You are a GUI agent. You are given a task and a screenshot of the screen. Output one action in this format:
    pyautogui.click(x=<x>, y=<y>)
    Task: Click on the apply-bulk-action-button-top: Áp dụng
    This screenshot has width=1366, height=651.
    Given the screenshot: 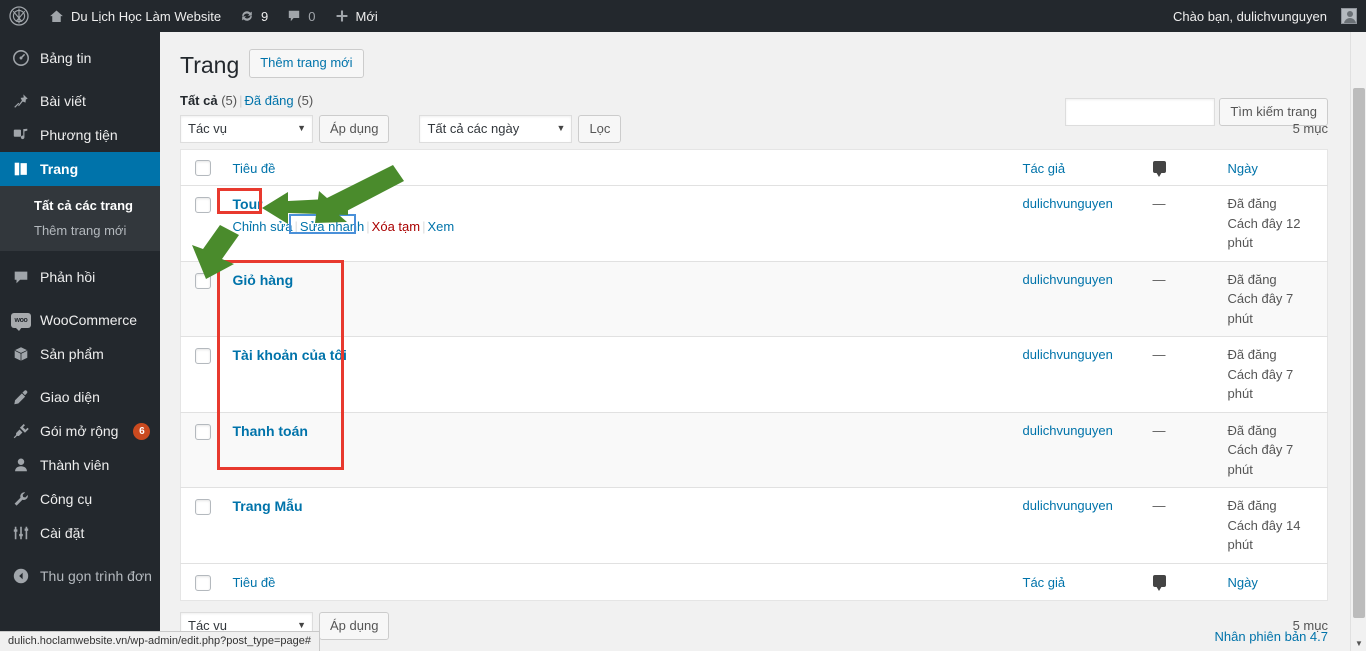 What is the action you would take?
    pyautogui.click(x=354, y=128)
    